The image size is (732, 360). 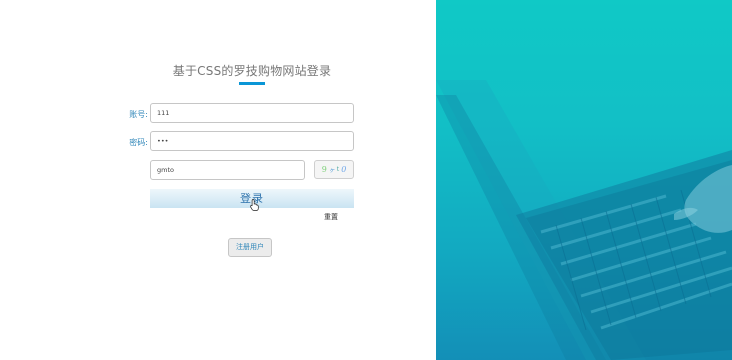 What do you see at coordinates (254, 205) in the screenshot?
I see `hand-pointer-icon` at bounding box center [254, 205].